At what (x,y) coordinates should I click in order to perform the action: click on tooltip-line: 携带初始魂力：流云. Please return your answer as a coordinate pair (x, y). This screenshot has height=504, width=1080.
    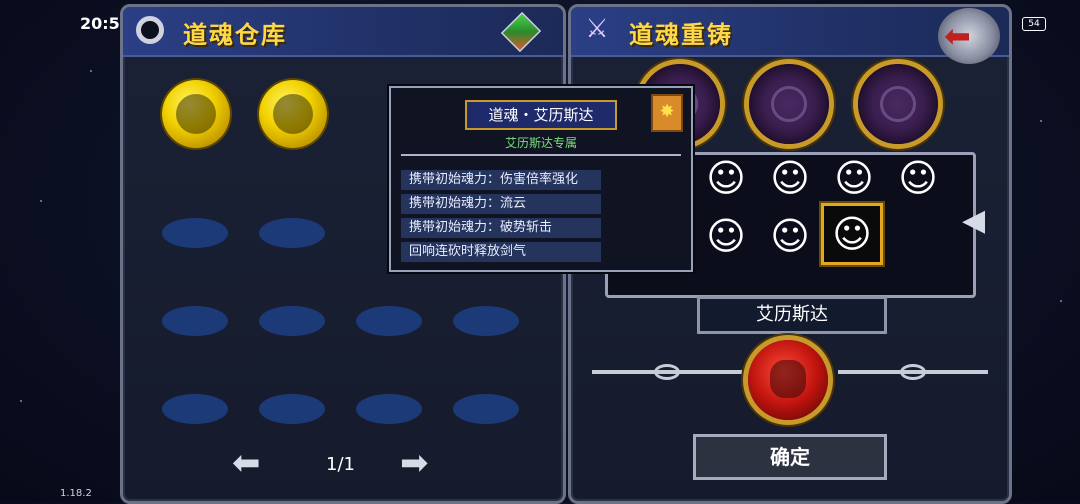
    Looking at the image, I should click on (501, 204).